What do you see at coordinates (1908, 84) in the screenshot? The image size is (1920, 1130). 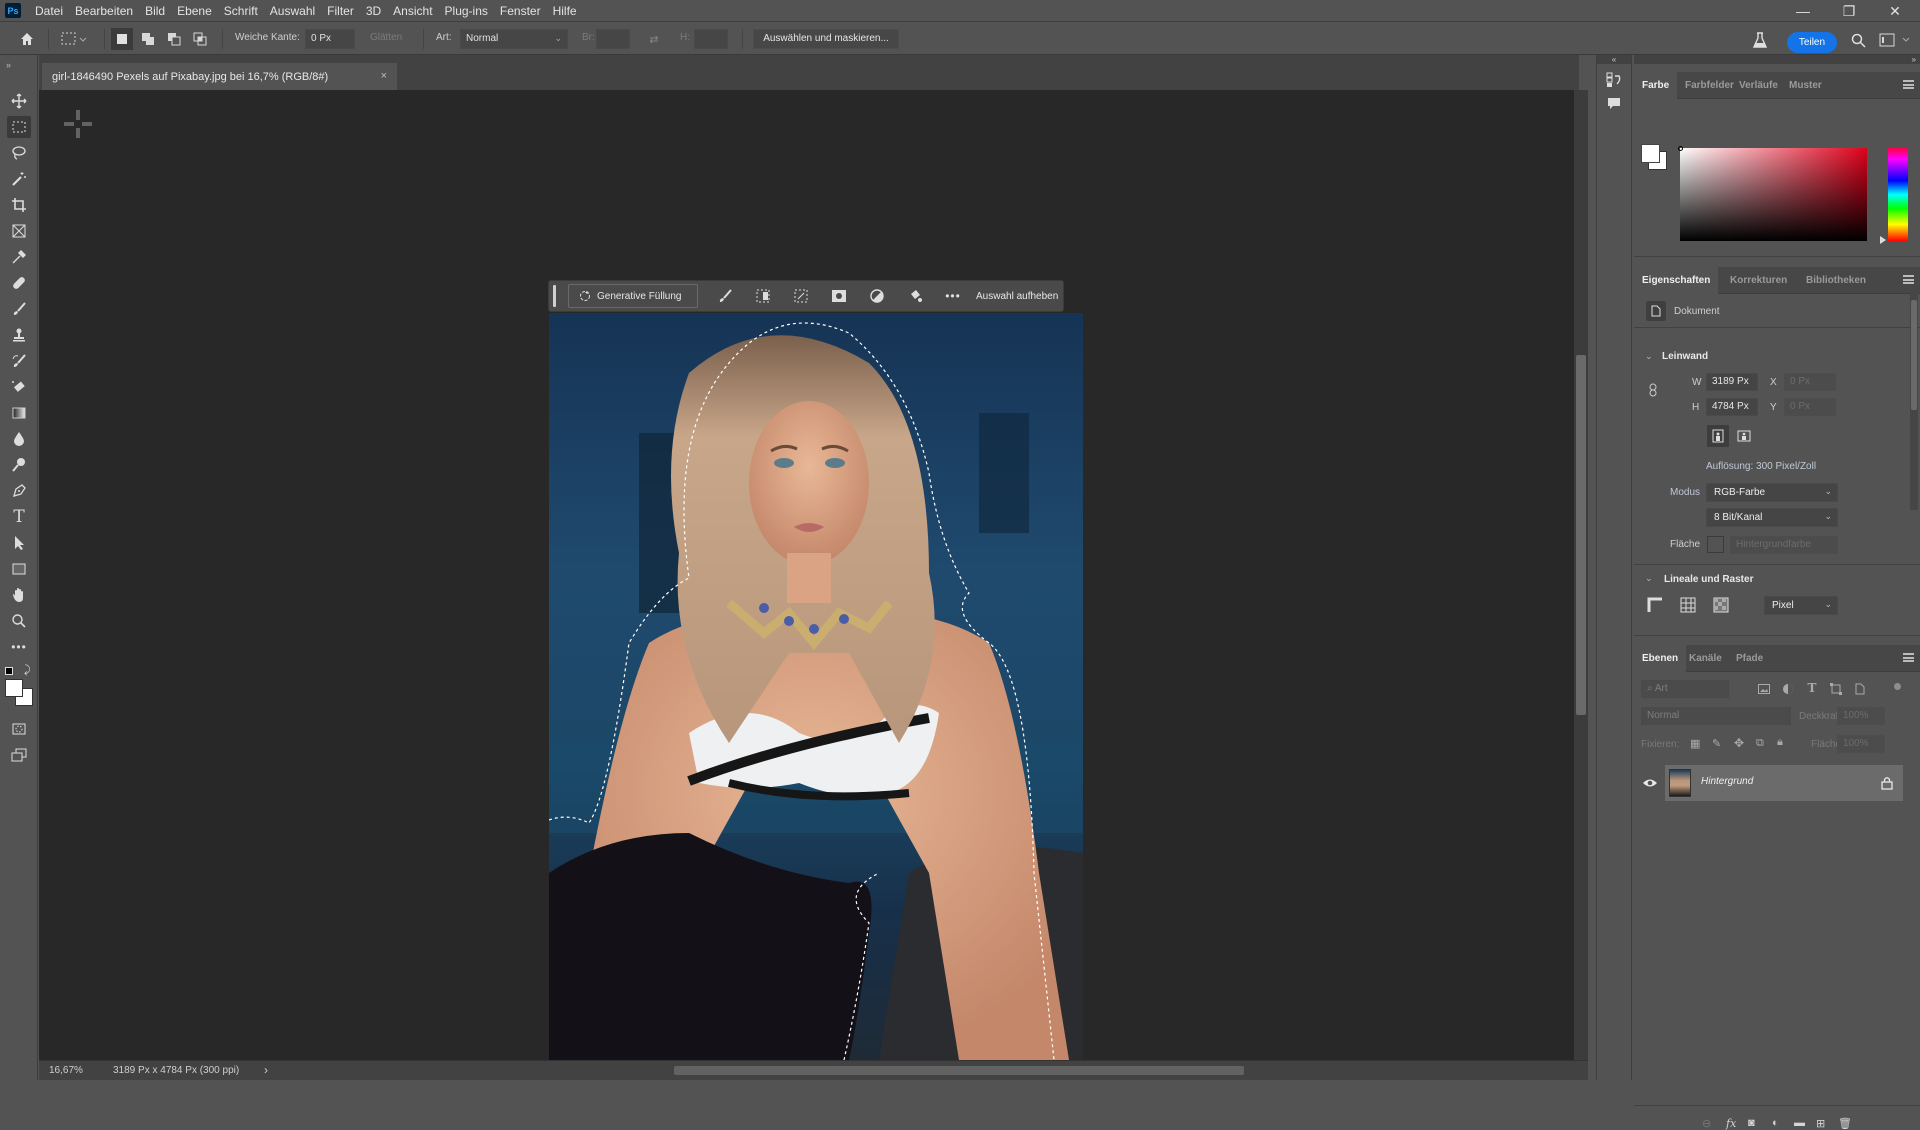 I see `color-panel-menu-icon` at bounding box center [1908, 84].